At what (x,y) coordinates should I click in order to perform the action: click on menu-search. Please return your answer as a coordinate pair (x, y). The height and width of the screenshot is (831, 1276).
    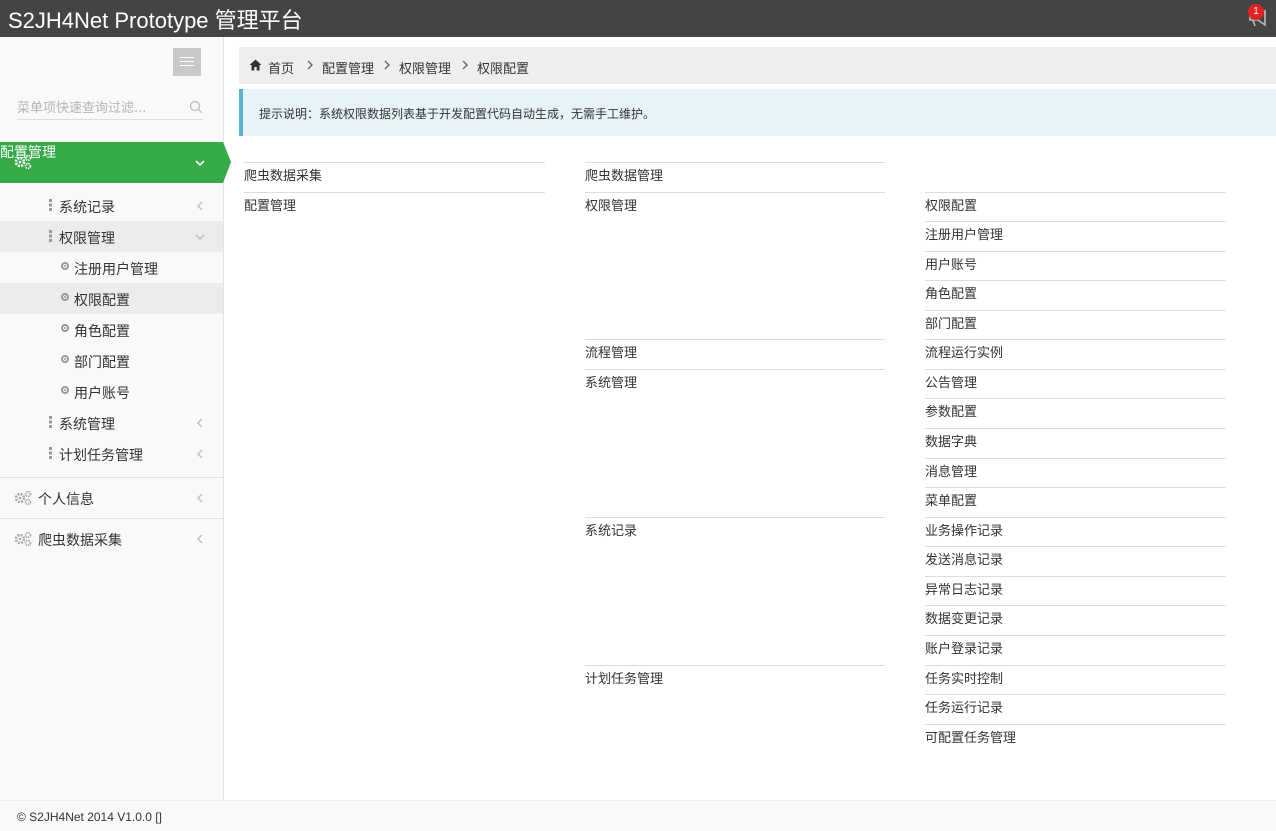
    Looking at the image, I should click on (110, 109).